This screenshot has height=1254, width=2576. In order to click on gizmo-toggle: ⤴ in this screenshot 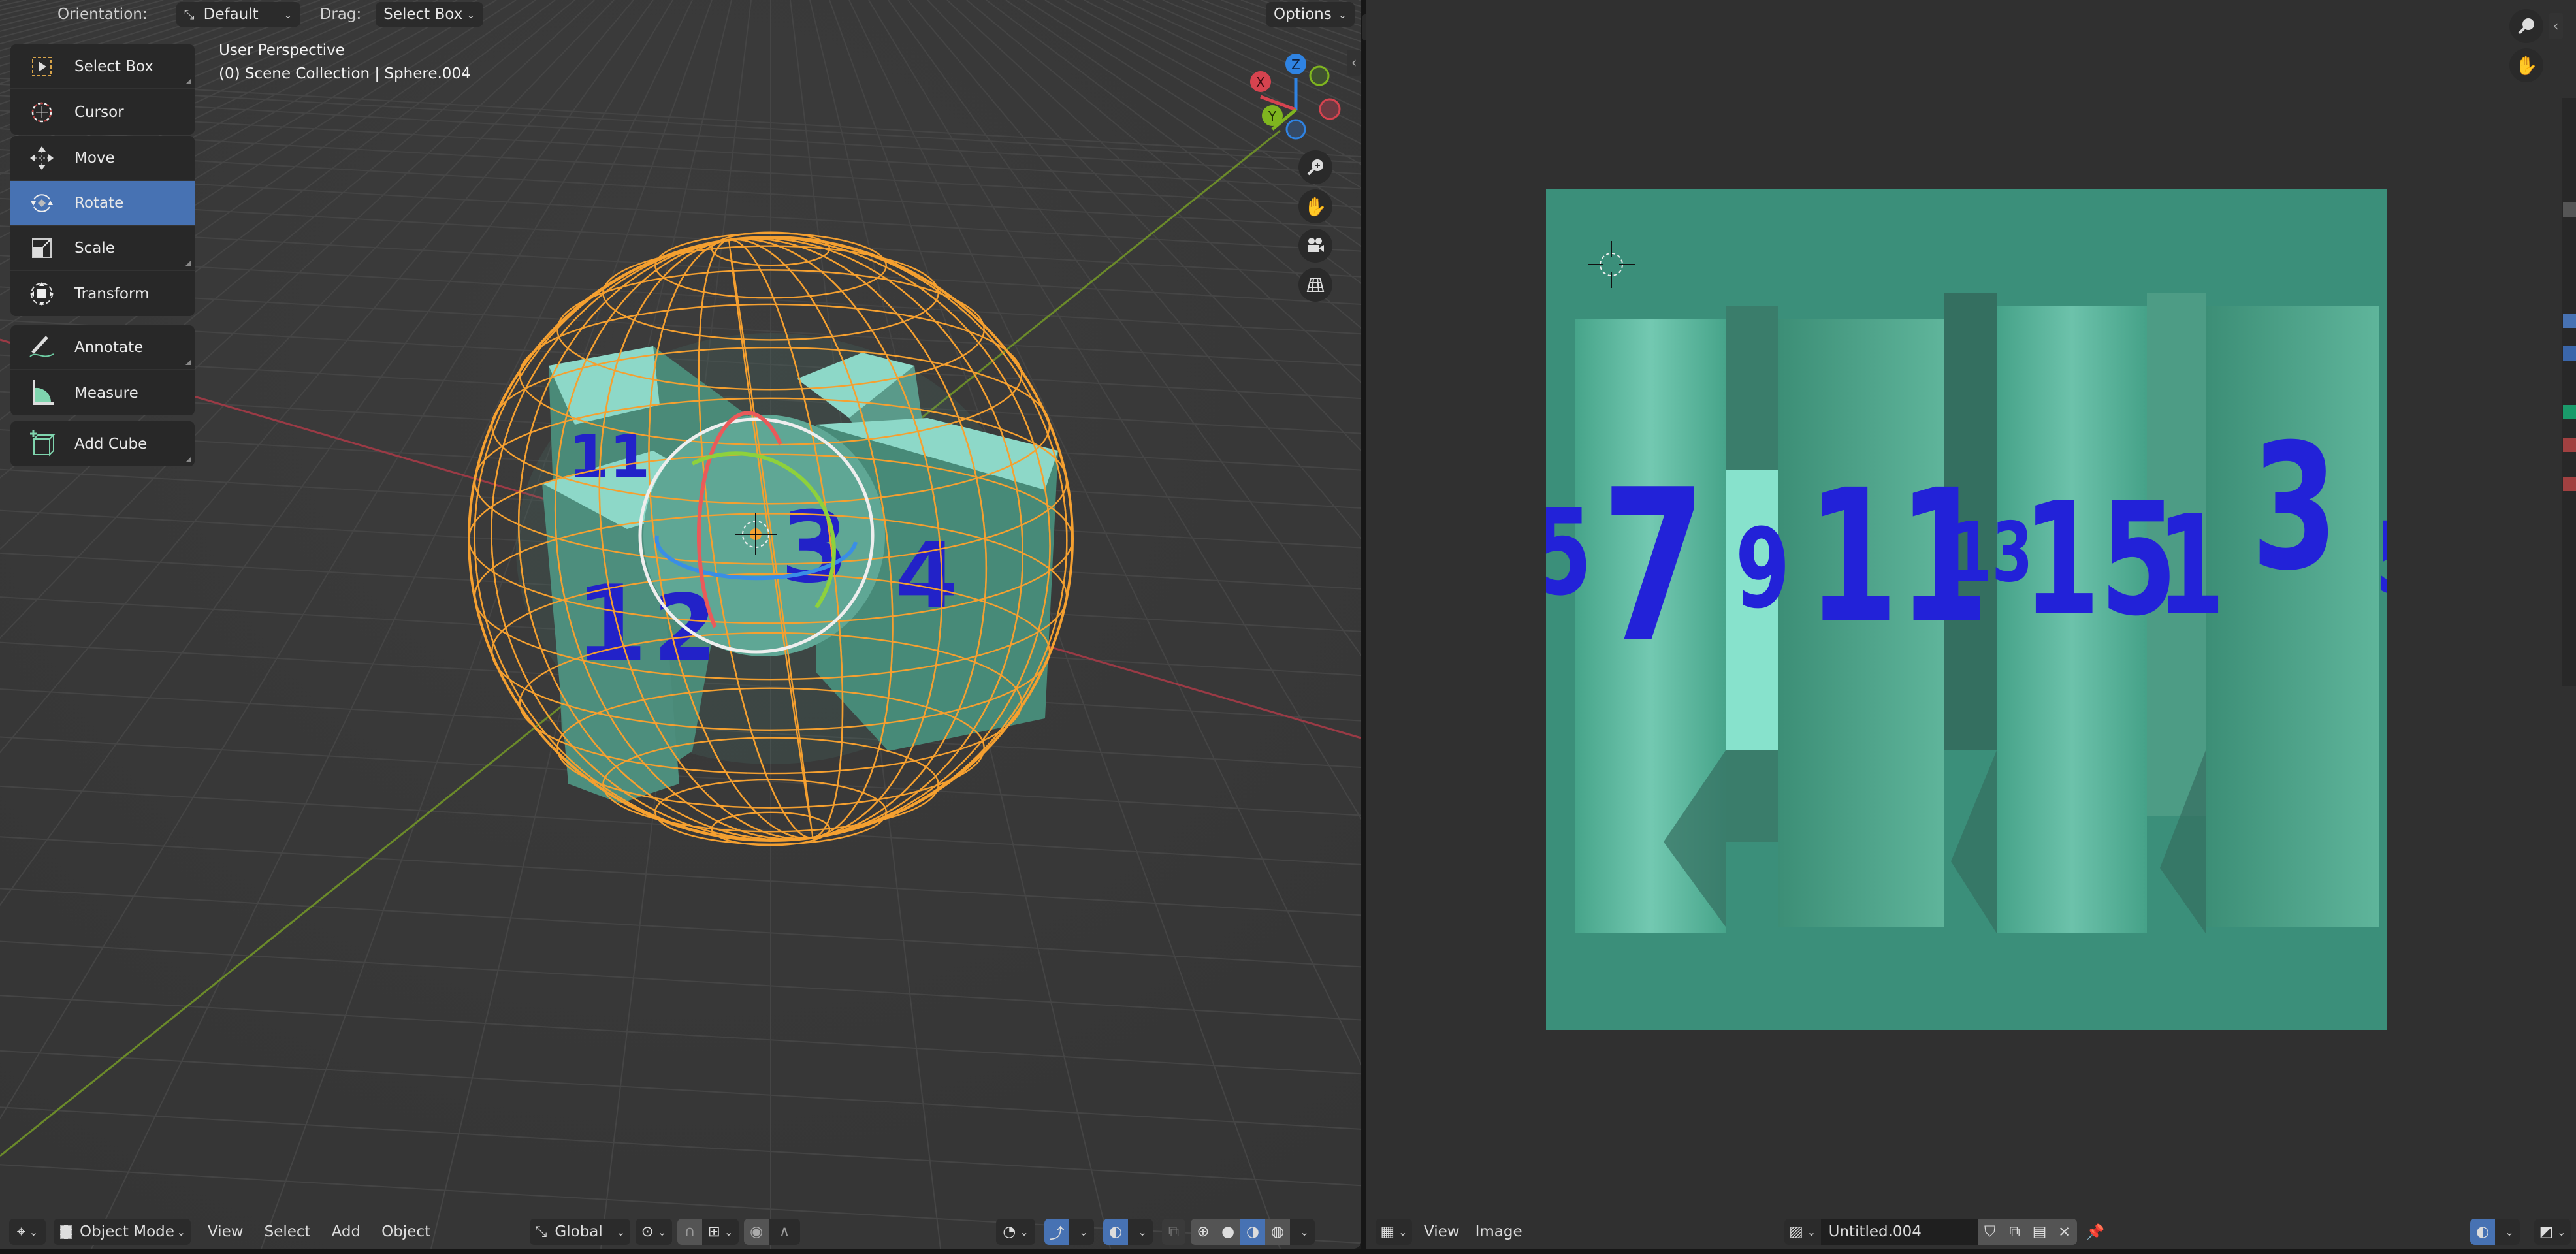, I will do `click(1057, 1232)`.